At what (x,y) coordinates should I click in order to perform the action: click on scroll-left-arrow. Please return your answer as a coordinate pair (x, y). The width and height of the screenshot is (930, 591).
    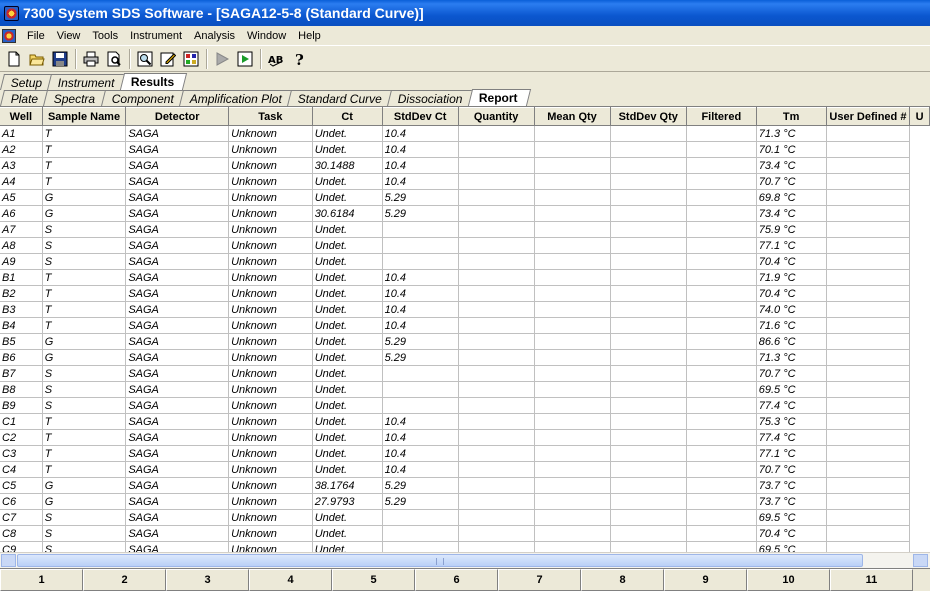
    Looking at the image, I should click on (8, 560).